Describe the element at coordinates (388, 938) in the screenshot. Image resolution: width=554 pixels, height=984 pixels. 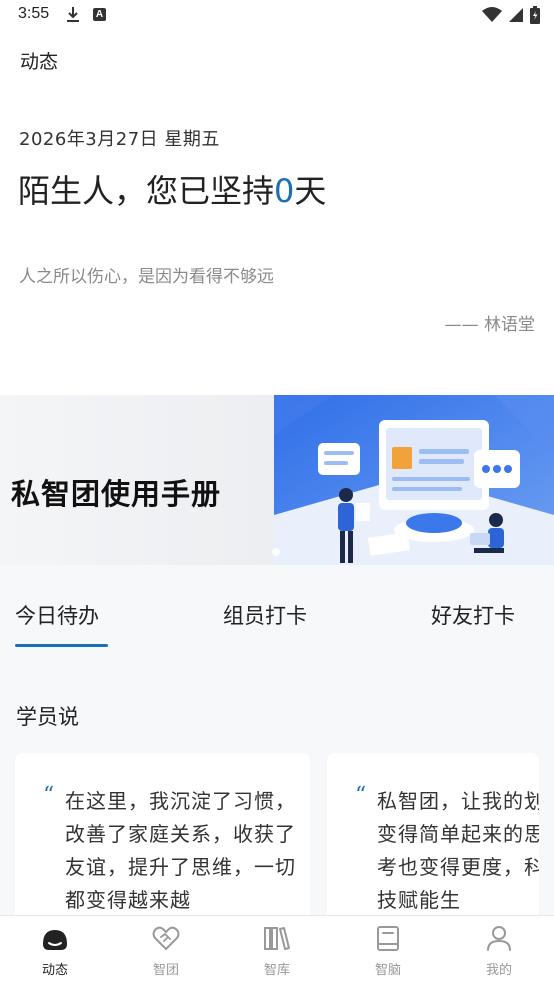
I see `notebook-icon` at that location.